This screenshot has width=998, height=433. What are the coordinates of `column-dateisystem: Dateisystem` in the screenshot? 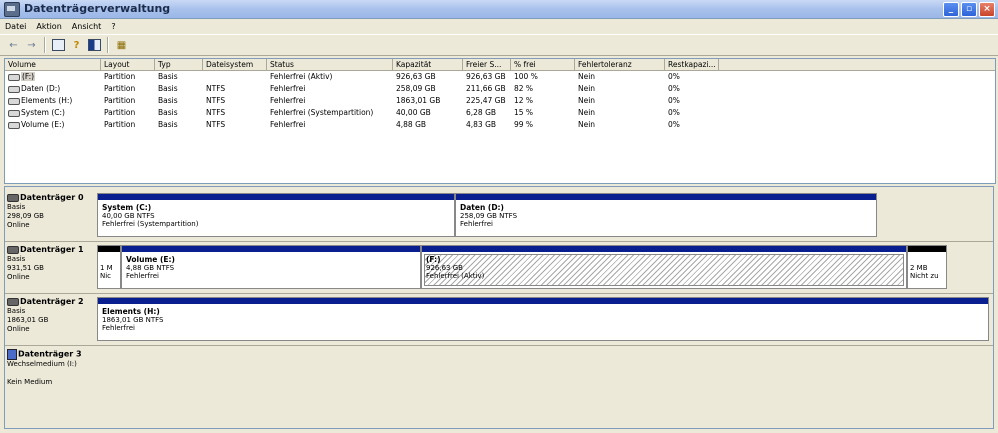 It's located at (235, 64).